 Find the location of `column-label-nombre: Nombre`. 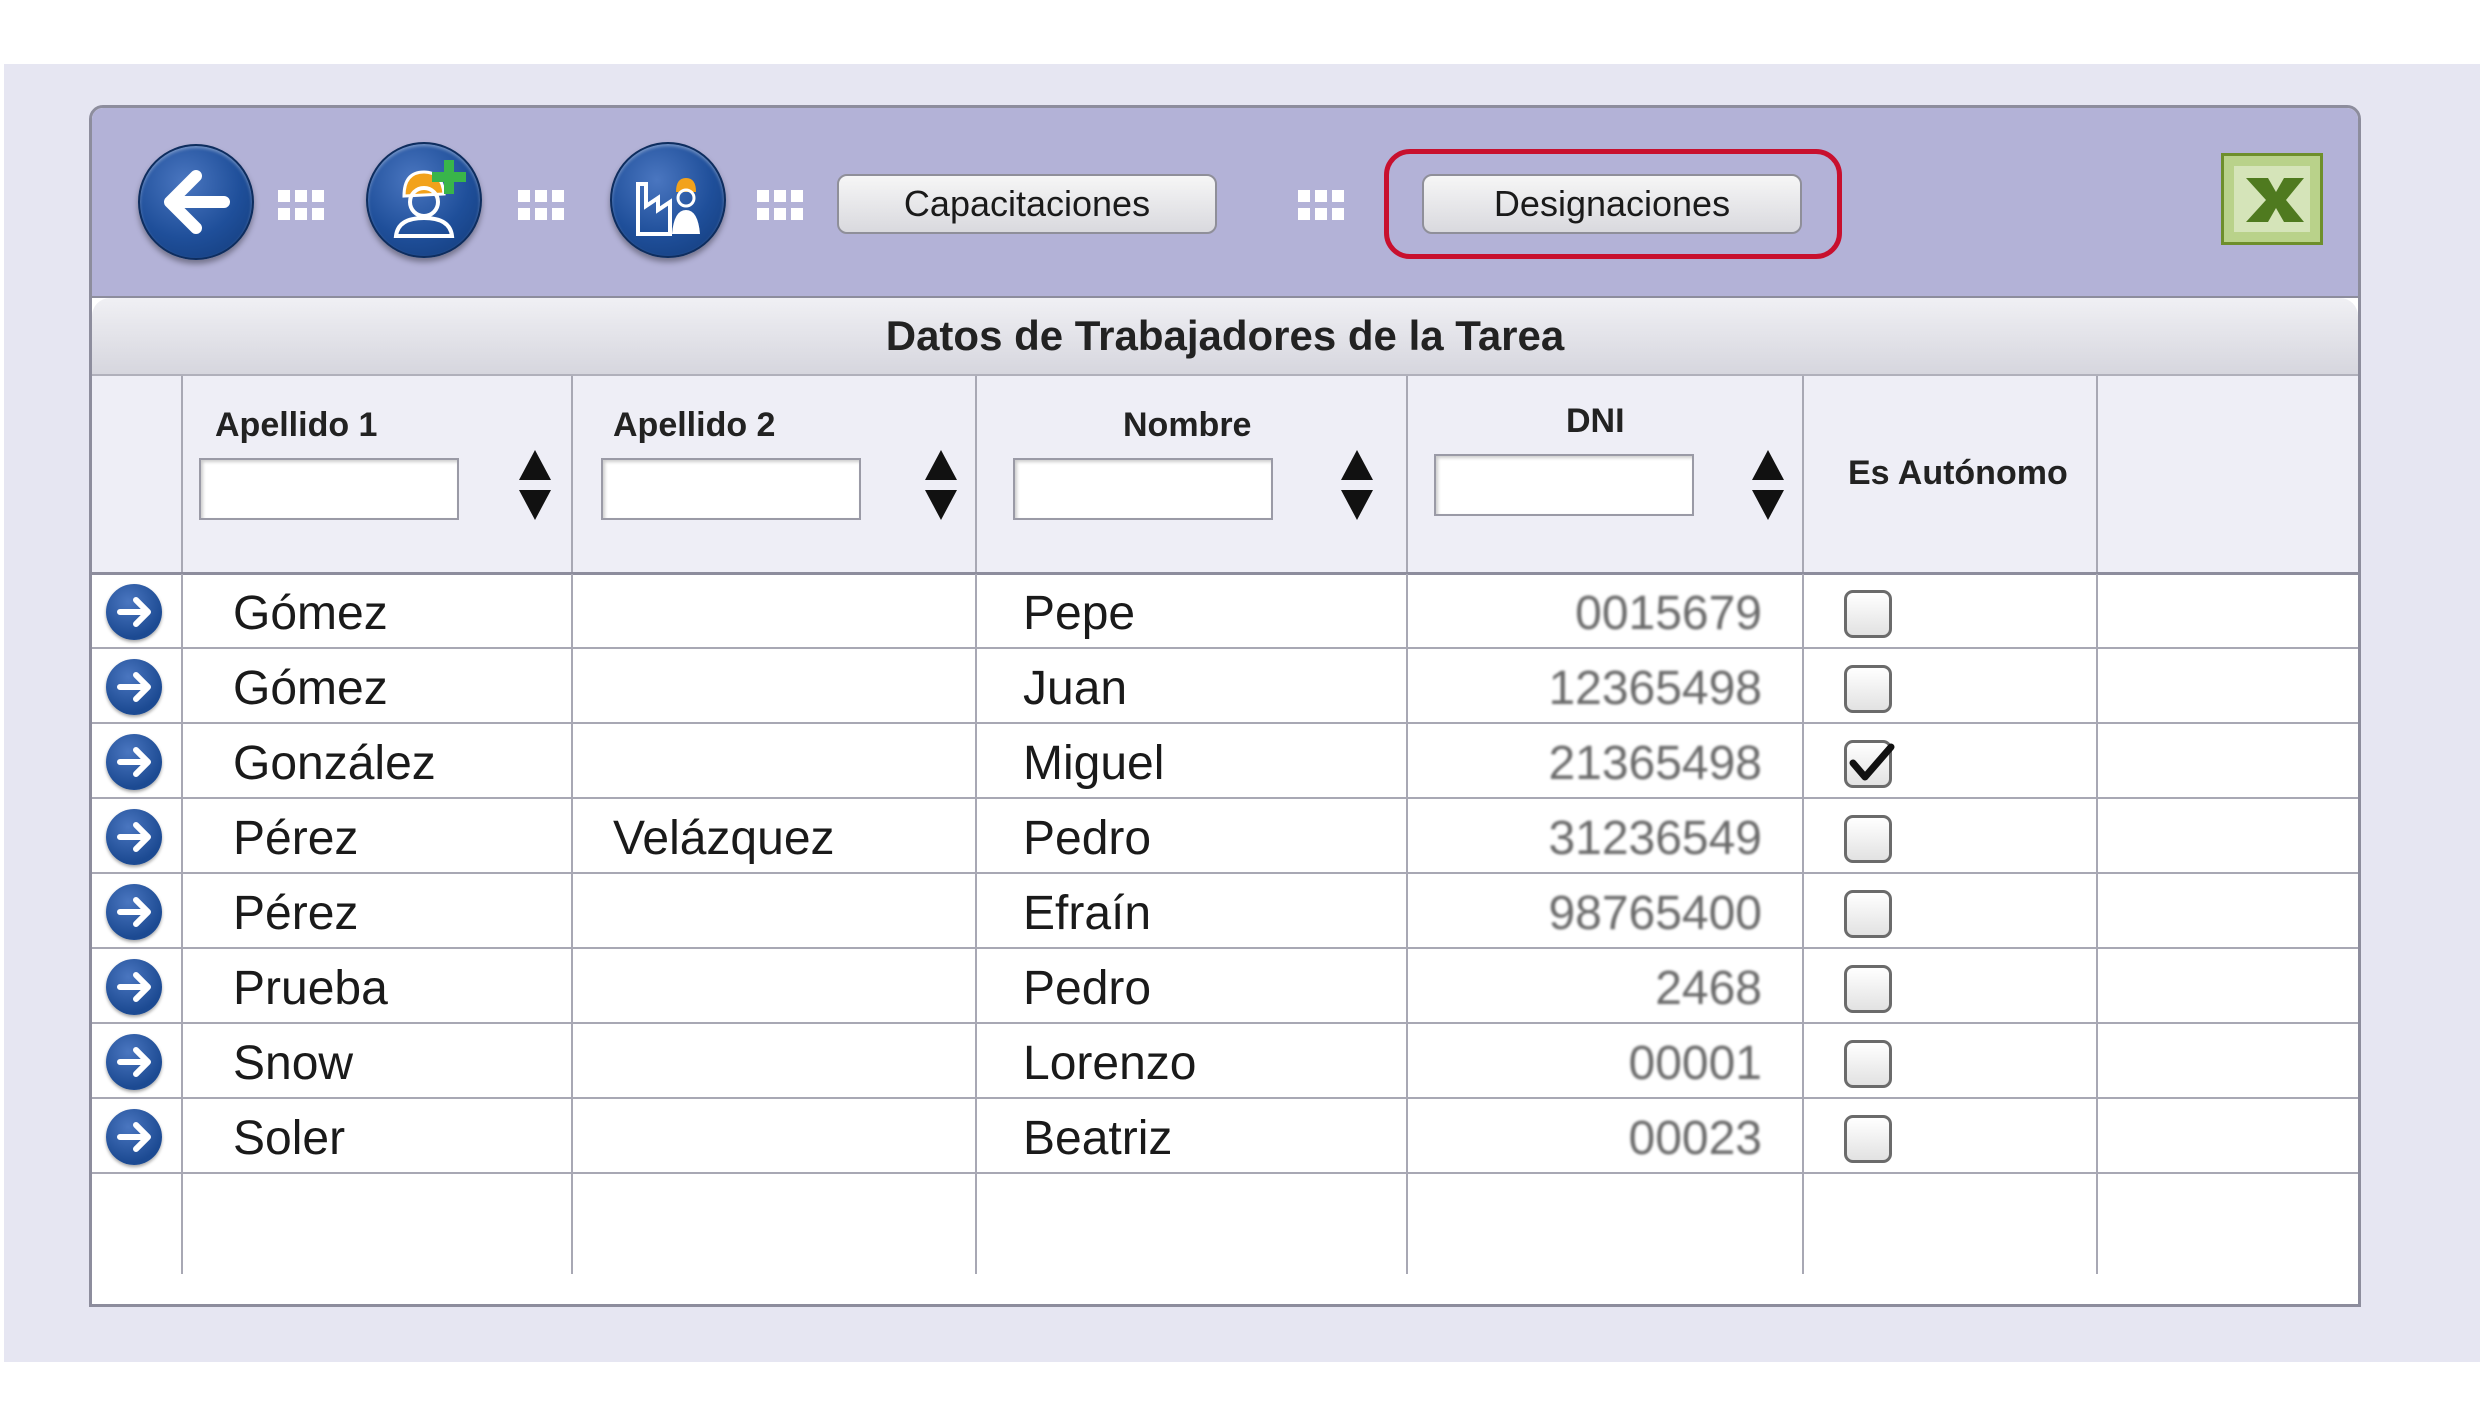

column-label-nombre: Nombre is located at coordinates (1187, 425).